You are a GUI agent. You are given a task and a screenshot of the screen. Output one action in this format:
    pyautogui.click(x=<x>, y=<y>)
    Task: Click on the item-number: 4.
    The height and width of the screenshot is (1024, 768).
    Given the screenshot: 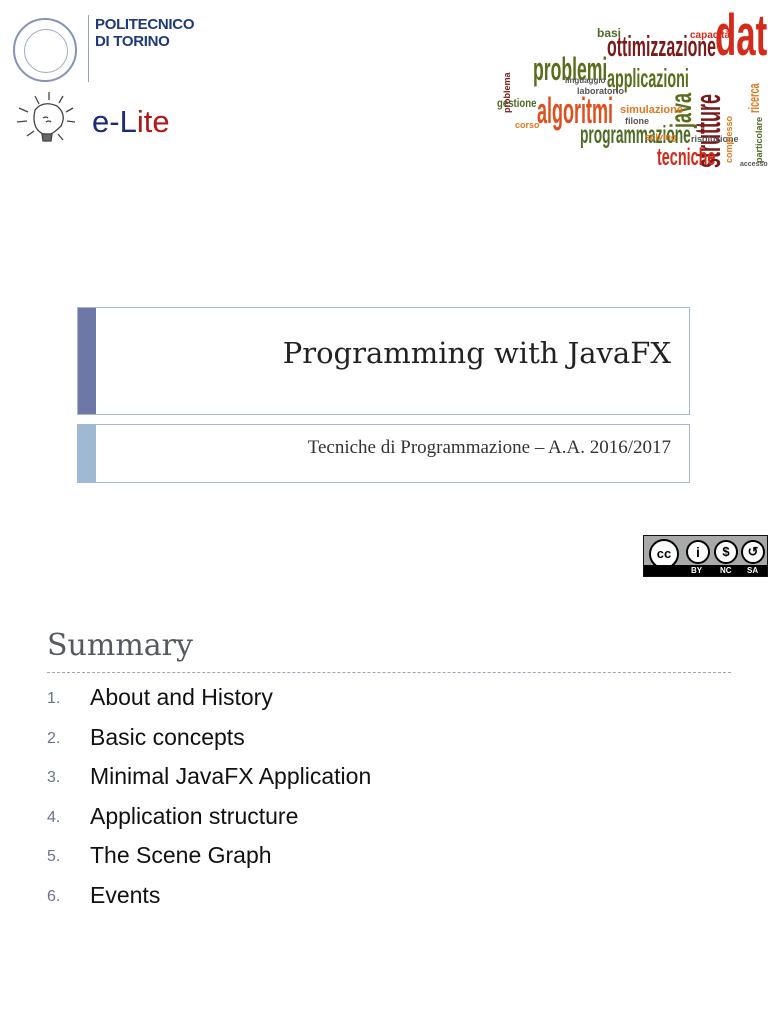 What is the action you would take?
    pyautogui.click(x=54, y=817)
    